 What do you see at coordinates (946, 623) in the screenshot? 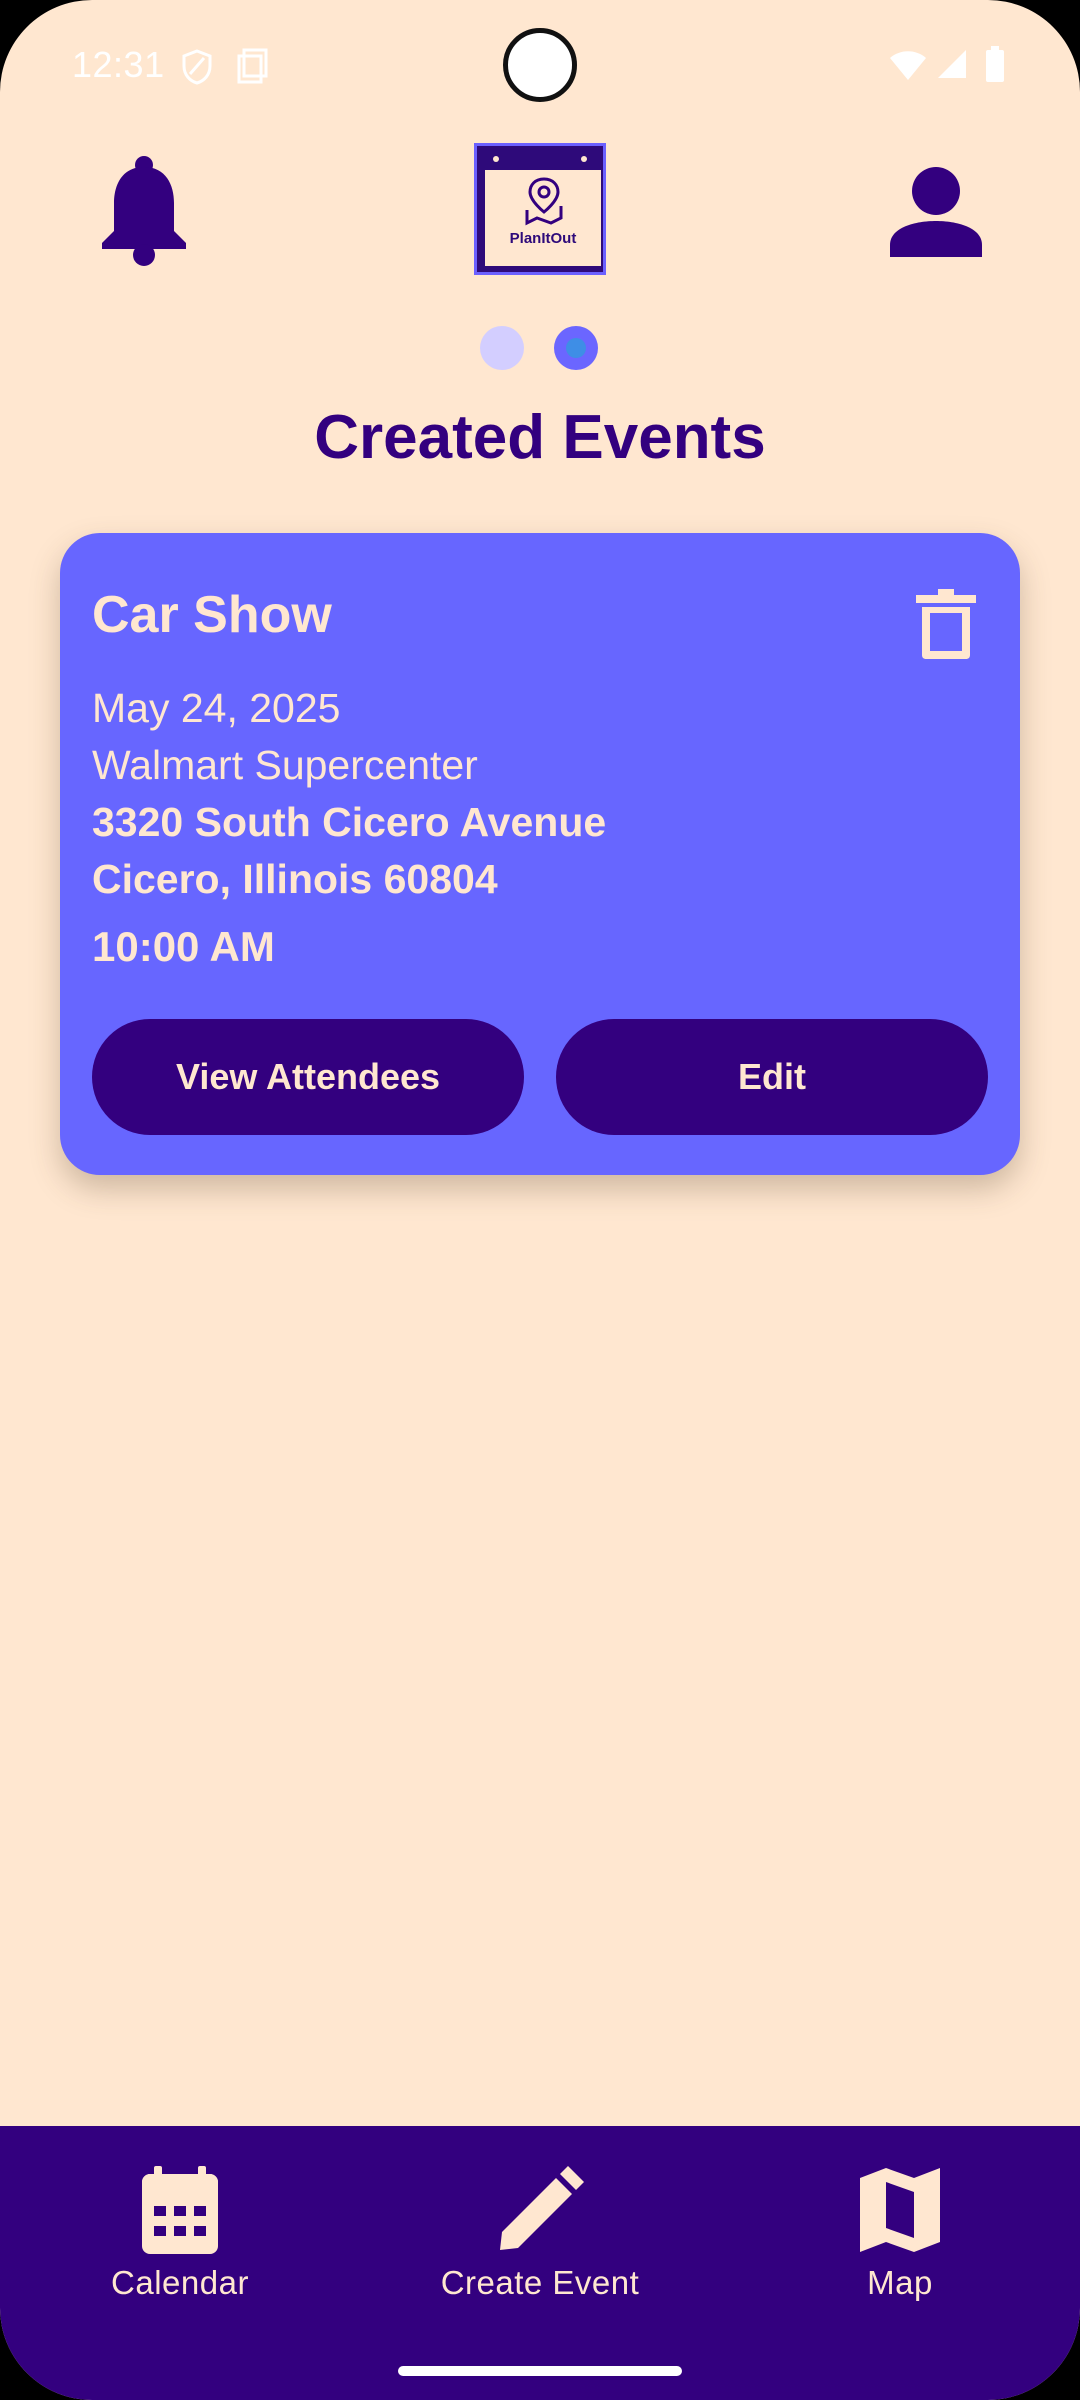
I see `trash-icon` at bounding box center [946, 623].